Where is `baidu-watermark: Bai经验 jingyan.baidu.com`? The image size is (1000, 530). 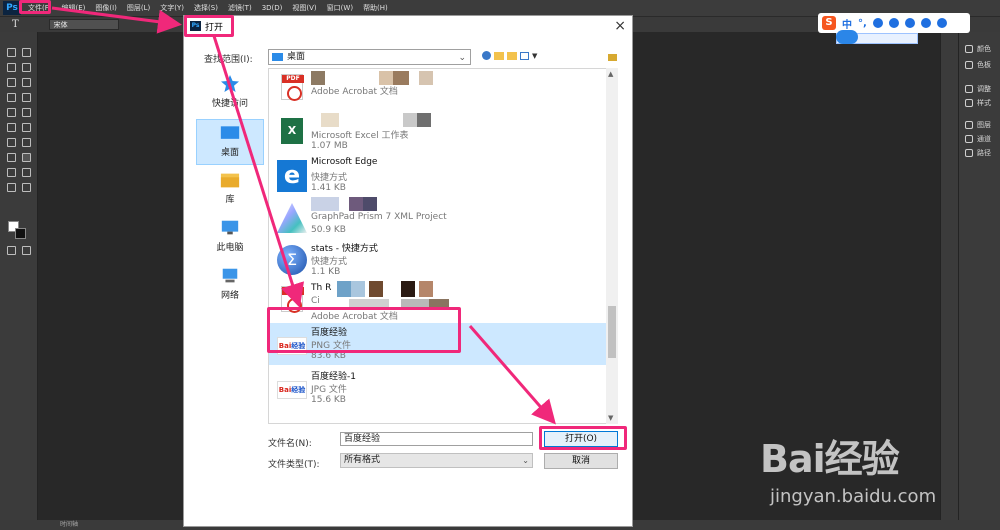 baidu-watermark: Bai经验 jingyan.baidu.com is located at coordinates (880, 475).